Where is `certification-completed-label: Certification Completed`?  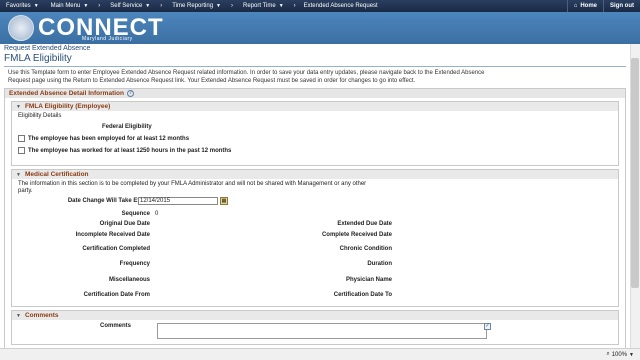
certification-completed-label: Certification Completed is located at coordinates (116, 249).